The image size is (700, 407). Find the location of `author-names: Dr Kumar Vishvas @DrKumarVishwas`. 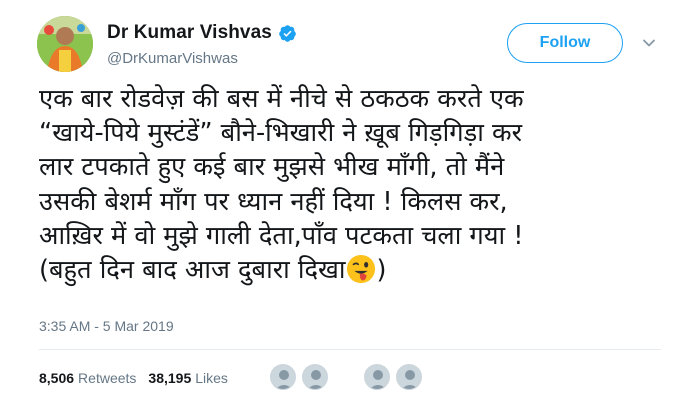

author-names: Dr Kumar Vishvas @DrKumarVishwas is located at coordinates (202, 44).